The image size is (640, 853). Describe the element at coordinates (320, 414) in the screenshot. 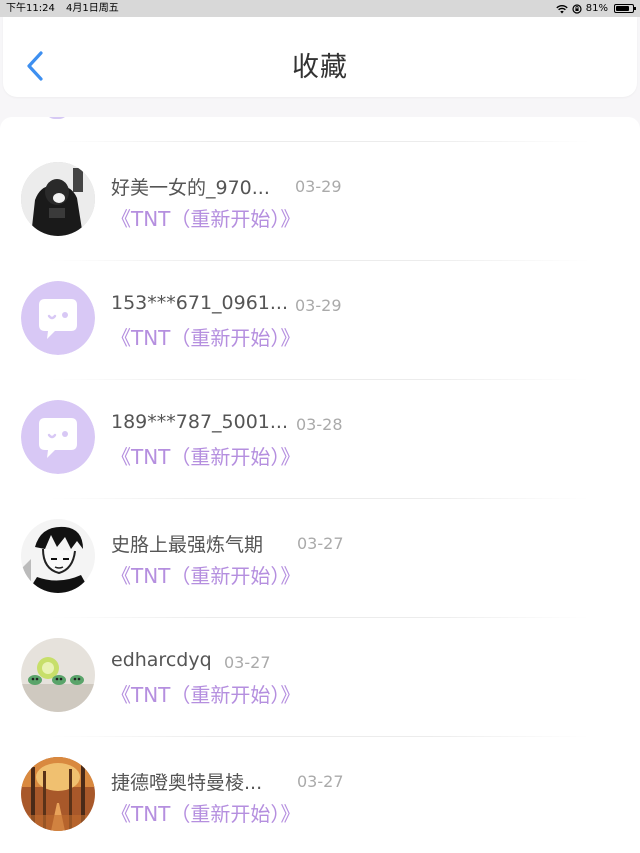

I see `list-item: 189***787_5001... 03-28 《TNT（重新开始）》` at that location.